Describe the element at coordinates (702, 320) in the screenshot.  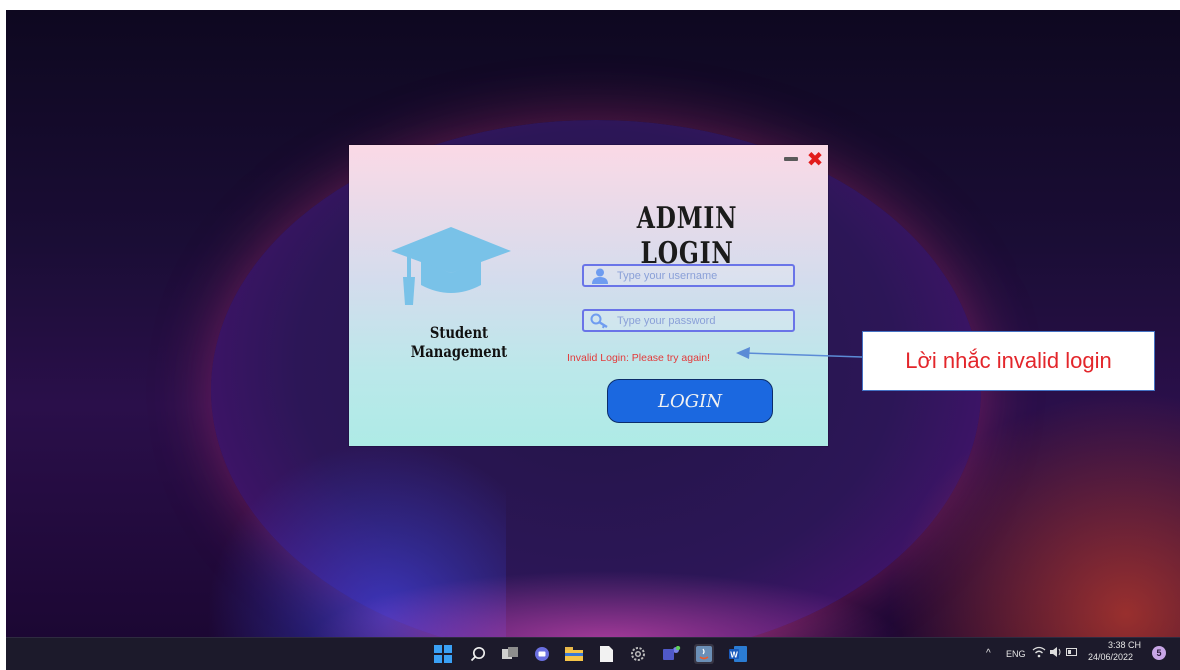
I see `password-input` at that location.